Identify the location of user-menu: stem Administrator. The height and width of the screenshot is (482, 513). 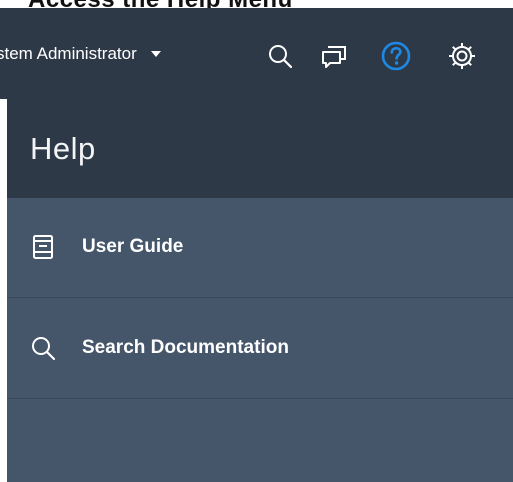
(80, 54).